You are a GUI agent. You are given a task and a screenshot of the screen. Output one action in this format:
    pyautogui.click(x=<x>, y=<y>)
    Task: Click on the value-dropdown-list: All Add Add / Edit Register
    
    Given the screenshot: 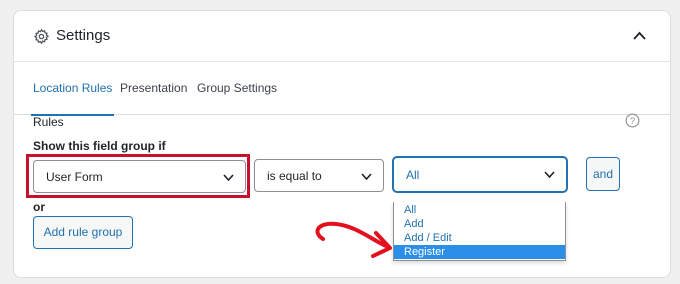 What is the action you would take?
    pyautogui.click(x=479, y=231)
    